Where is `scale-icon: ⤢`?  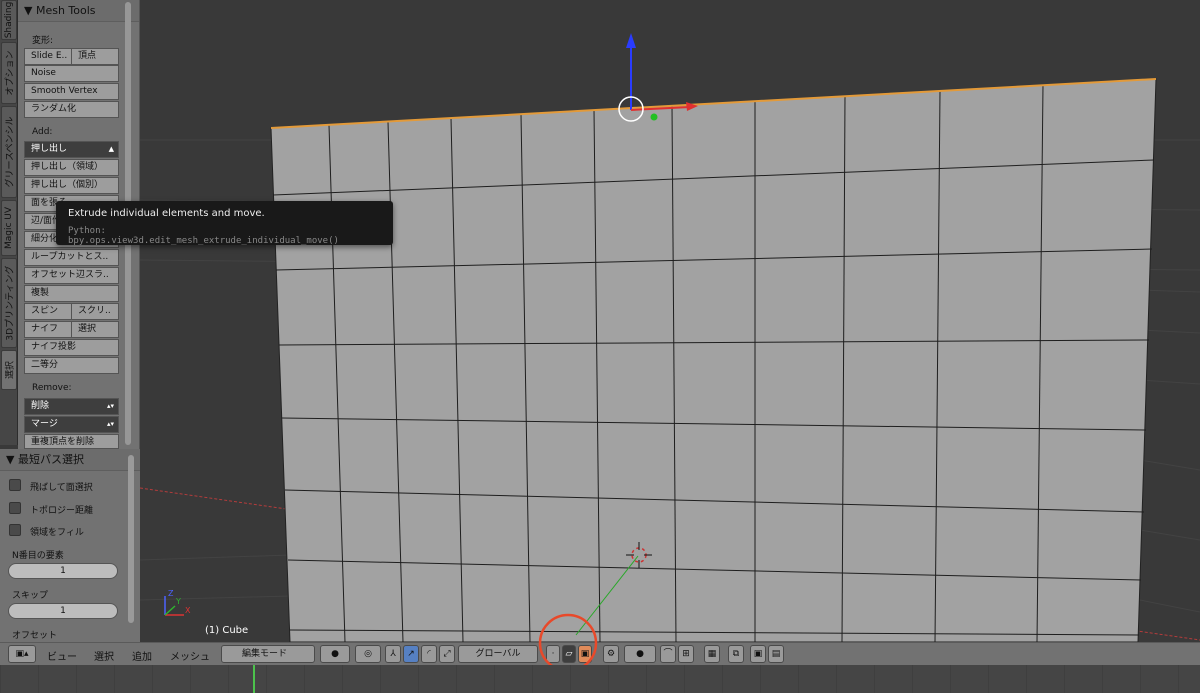 scale-icon: ⤢ is located at coordinates (447, 654).